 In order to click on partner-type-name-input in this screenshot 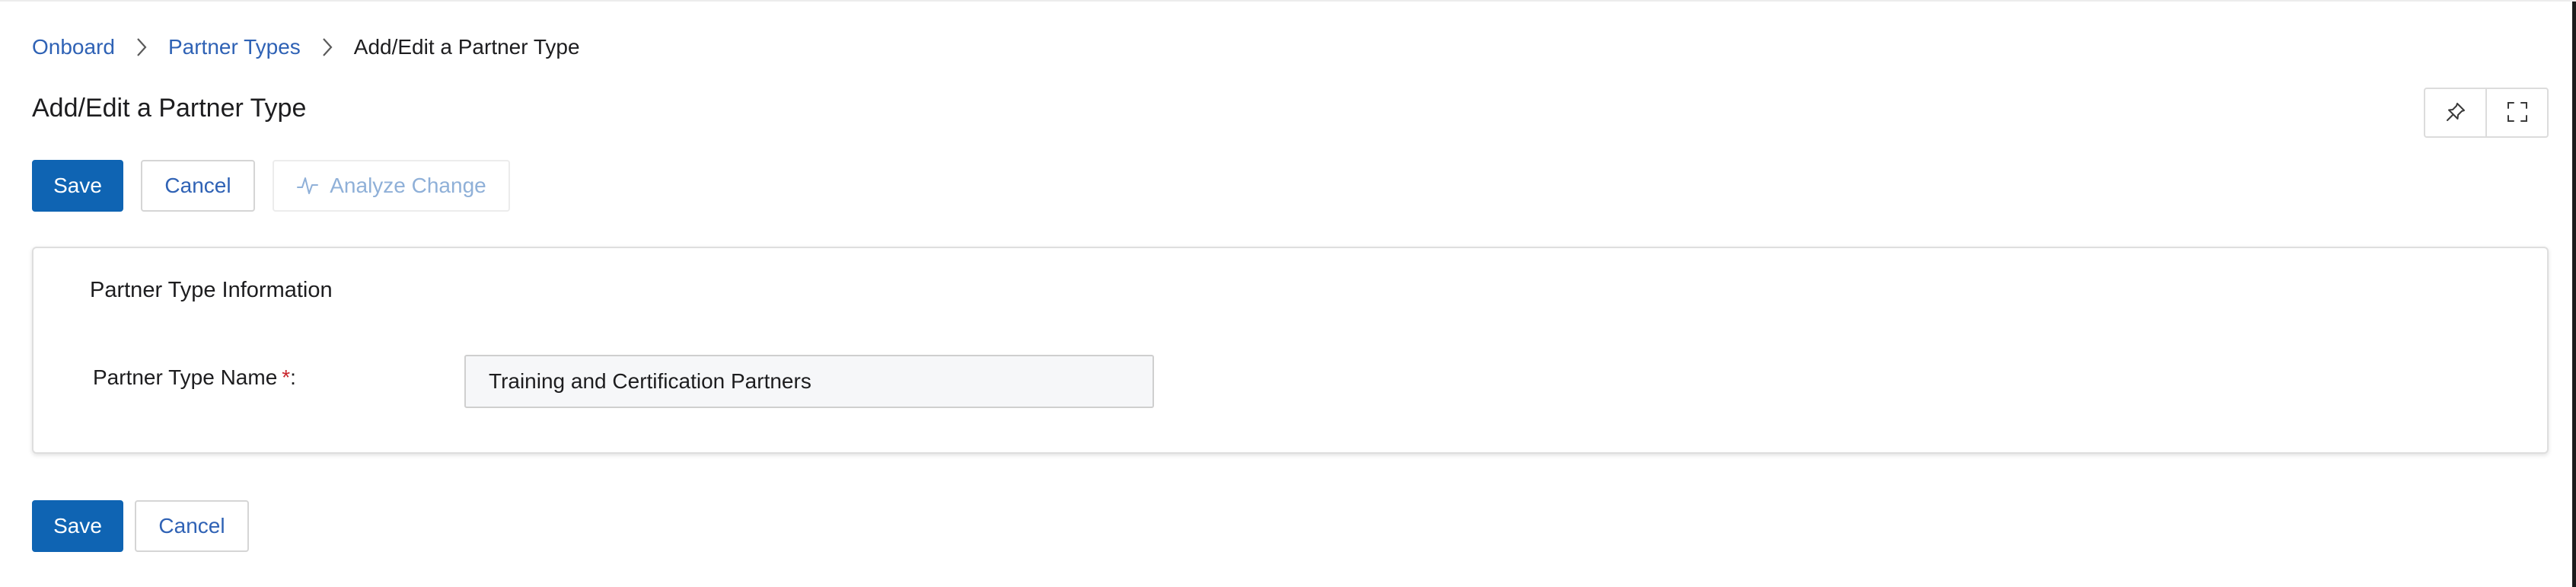, I will do `click(809, 381)`.